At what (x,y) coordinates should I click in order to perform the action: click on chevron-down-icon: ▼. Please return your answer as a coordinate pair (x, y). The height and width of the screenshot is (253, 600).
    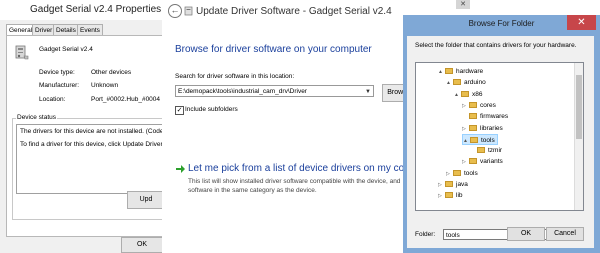
    Looking at the image, I should click on (368, 91).